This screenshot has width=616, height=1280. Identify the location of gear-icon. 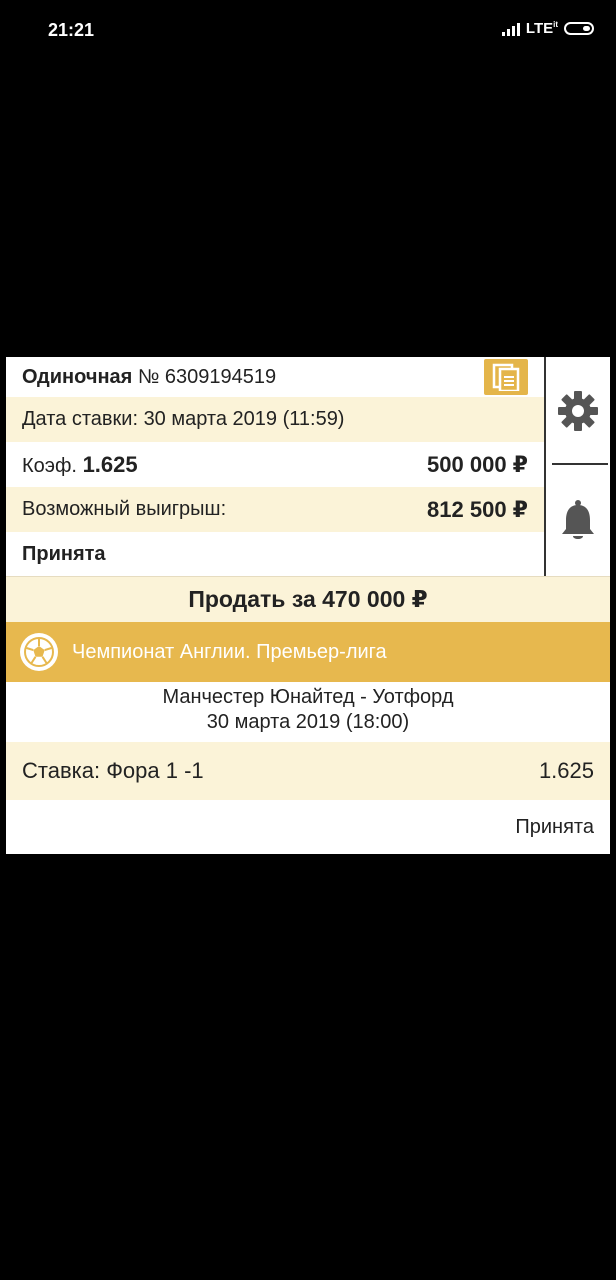
(578, 411).